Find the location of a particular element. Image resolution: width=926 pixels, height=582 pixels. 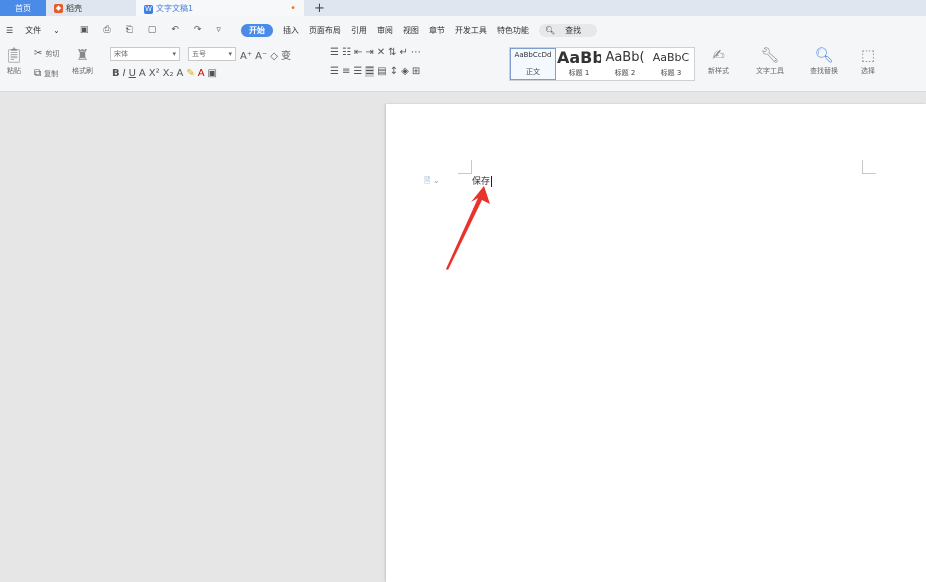

style-sample: AaBb is located at coordinates (579, 58).